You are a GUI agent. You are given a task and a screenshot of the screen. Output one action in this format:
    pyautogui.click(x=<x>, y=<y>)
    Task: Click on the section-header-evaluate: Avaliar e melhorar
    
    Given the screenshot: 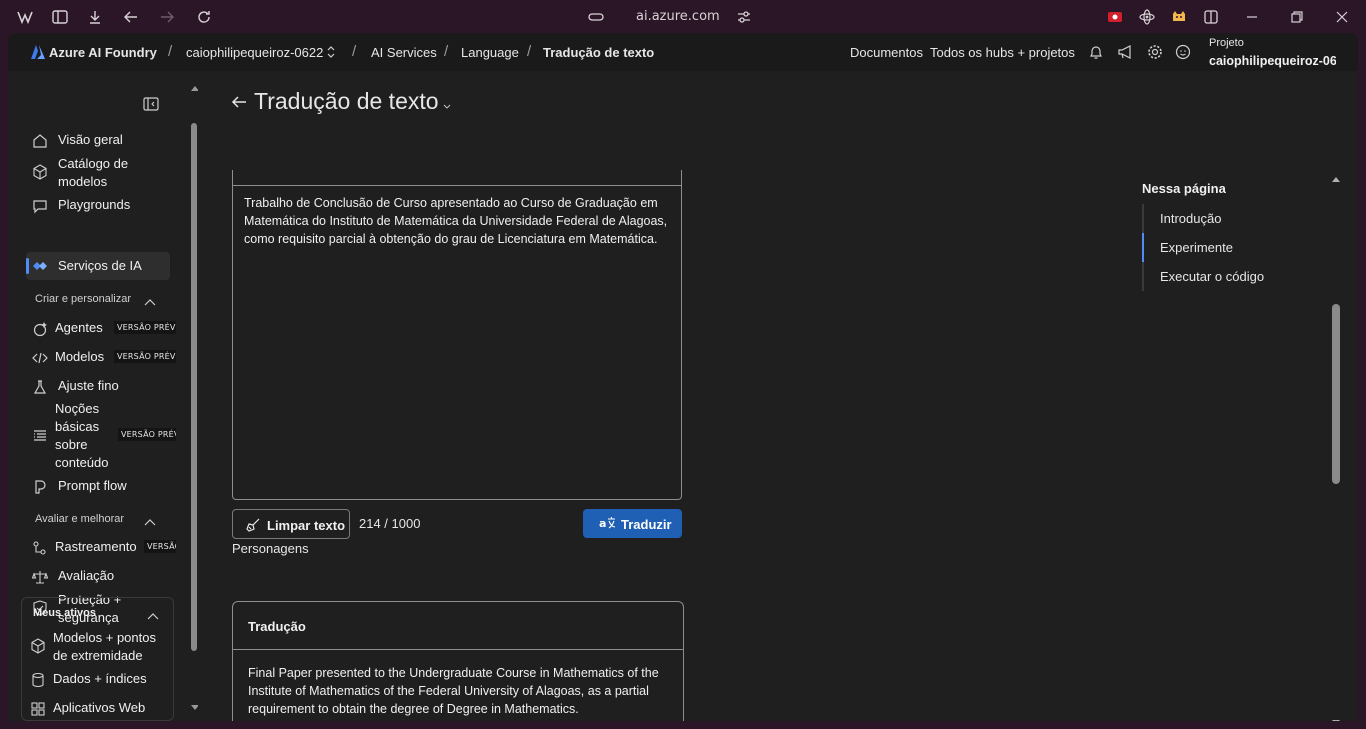 What is the action you would take?
    pyautogui.click(x=80, y=519)
    